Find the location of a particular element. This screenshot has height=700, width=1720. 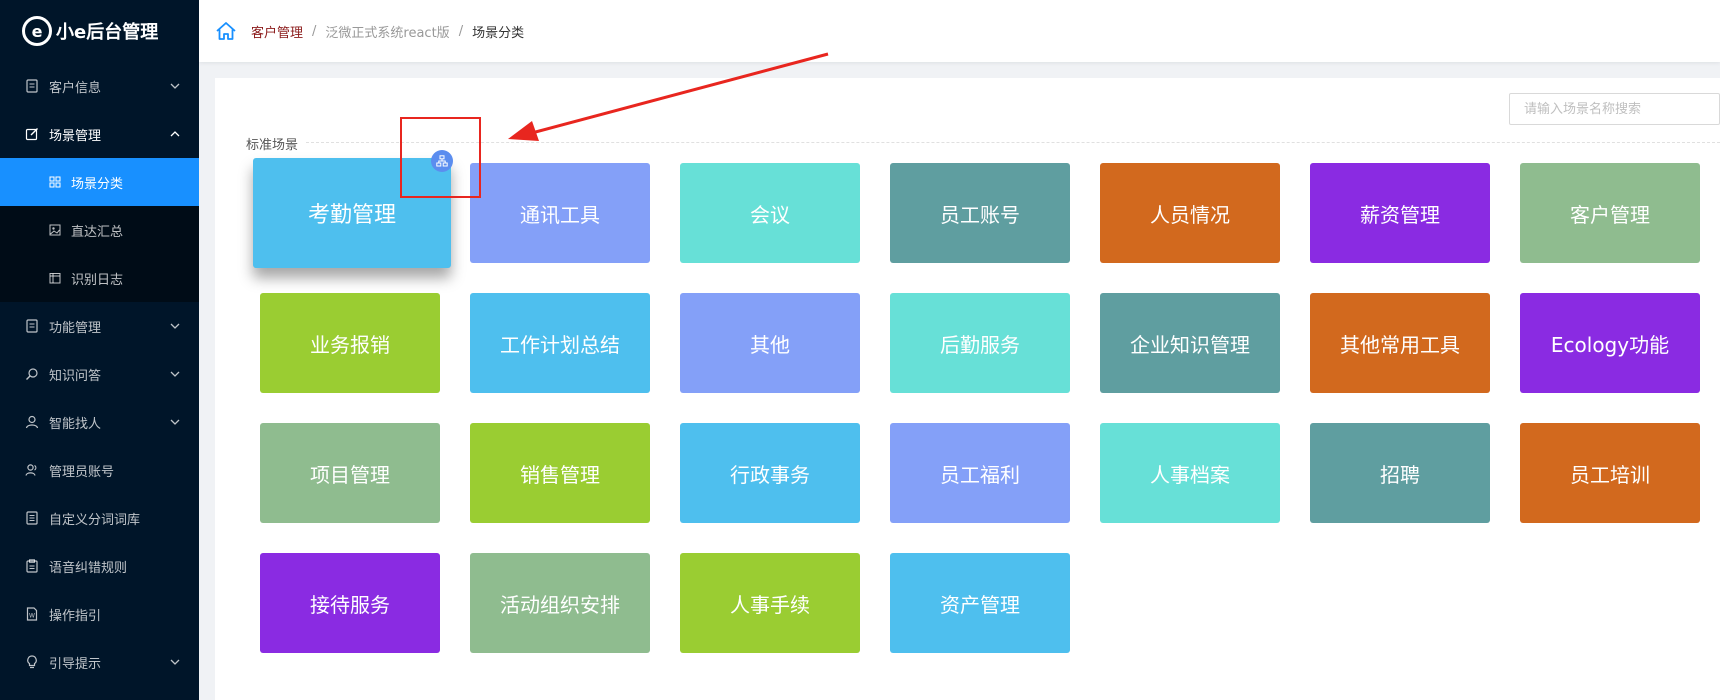

scene-tile-label: 项目管理 is located at coordinates (350, 474).